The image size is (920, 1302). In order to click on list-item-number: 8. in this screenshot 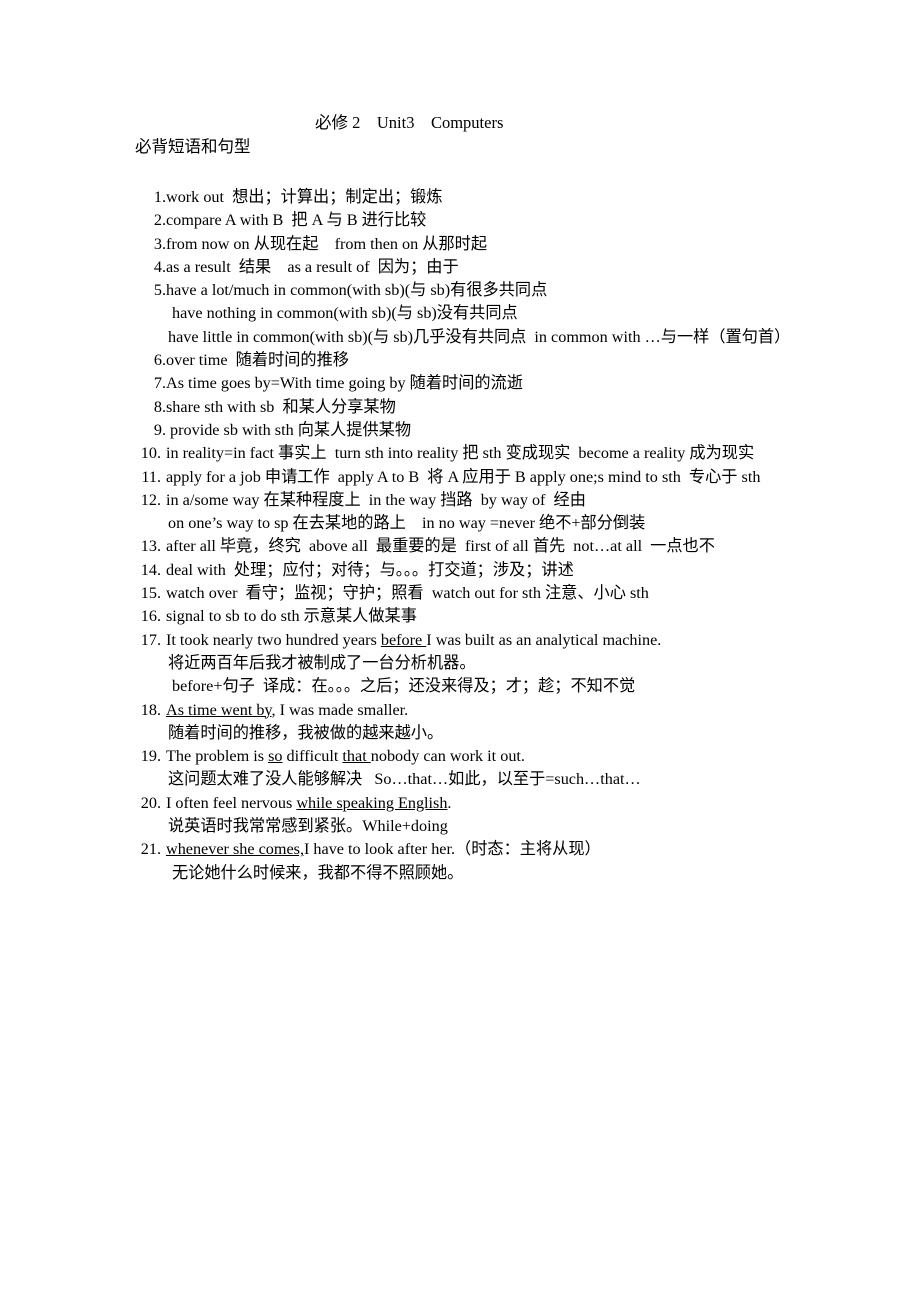, I will do `click(159, 406)`.